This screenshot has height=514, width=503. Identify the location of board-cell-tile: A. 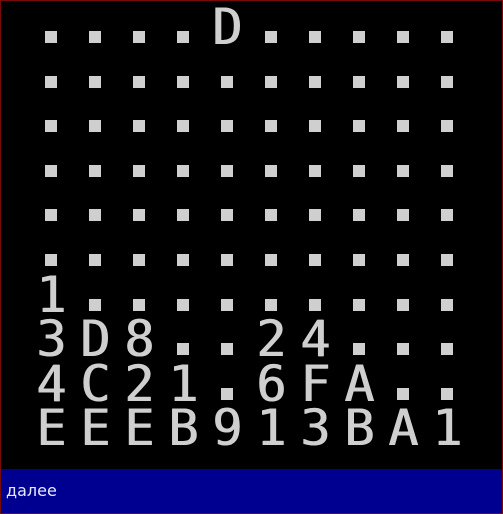
(403, 428).